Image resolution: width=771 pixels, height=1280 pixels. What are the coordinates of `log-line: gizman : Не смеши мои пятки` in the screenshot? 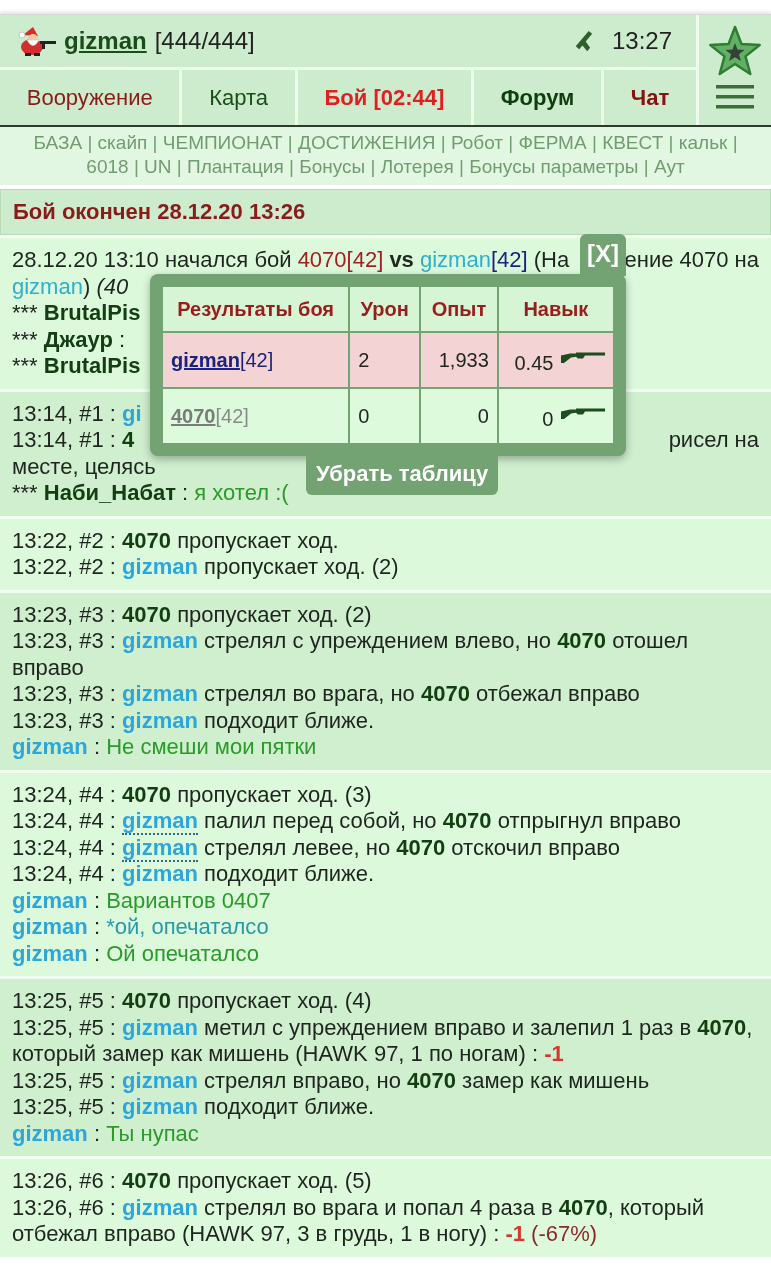 It's located at (164, 747).